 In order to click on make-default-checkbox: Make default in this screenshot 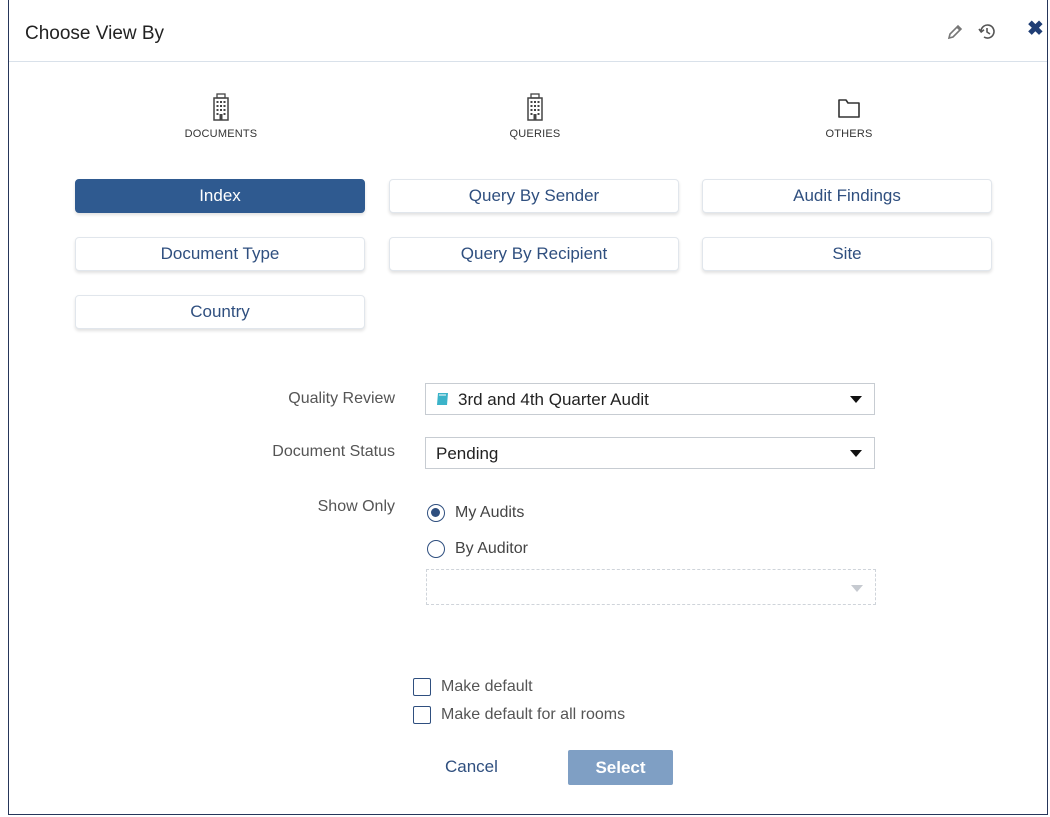, I will do `click(513, 688)`.